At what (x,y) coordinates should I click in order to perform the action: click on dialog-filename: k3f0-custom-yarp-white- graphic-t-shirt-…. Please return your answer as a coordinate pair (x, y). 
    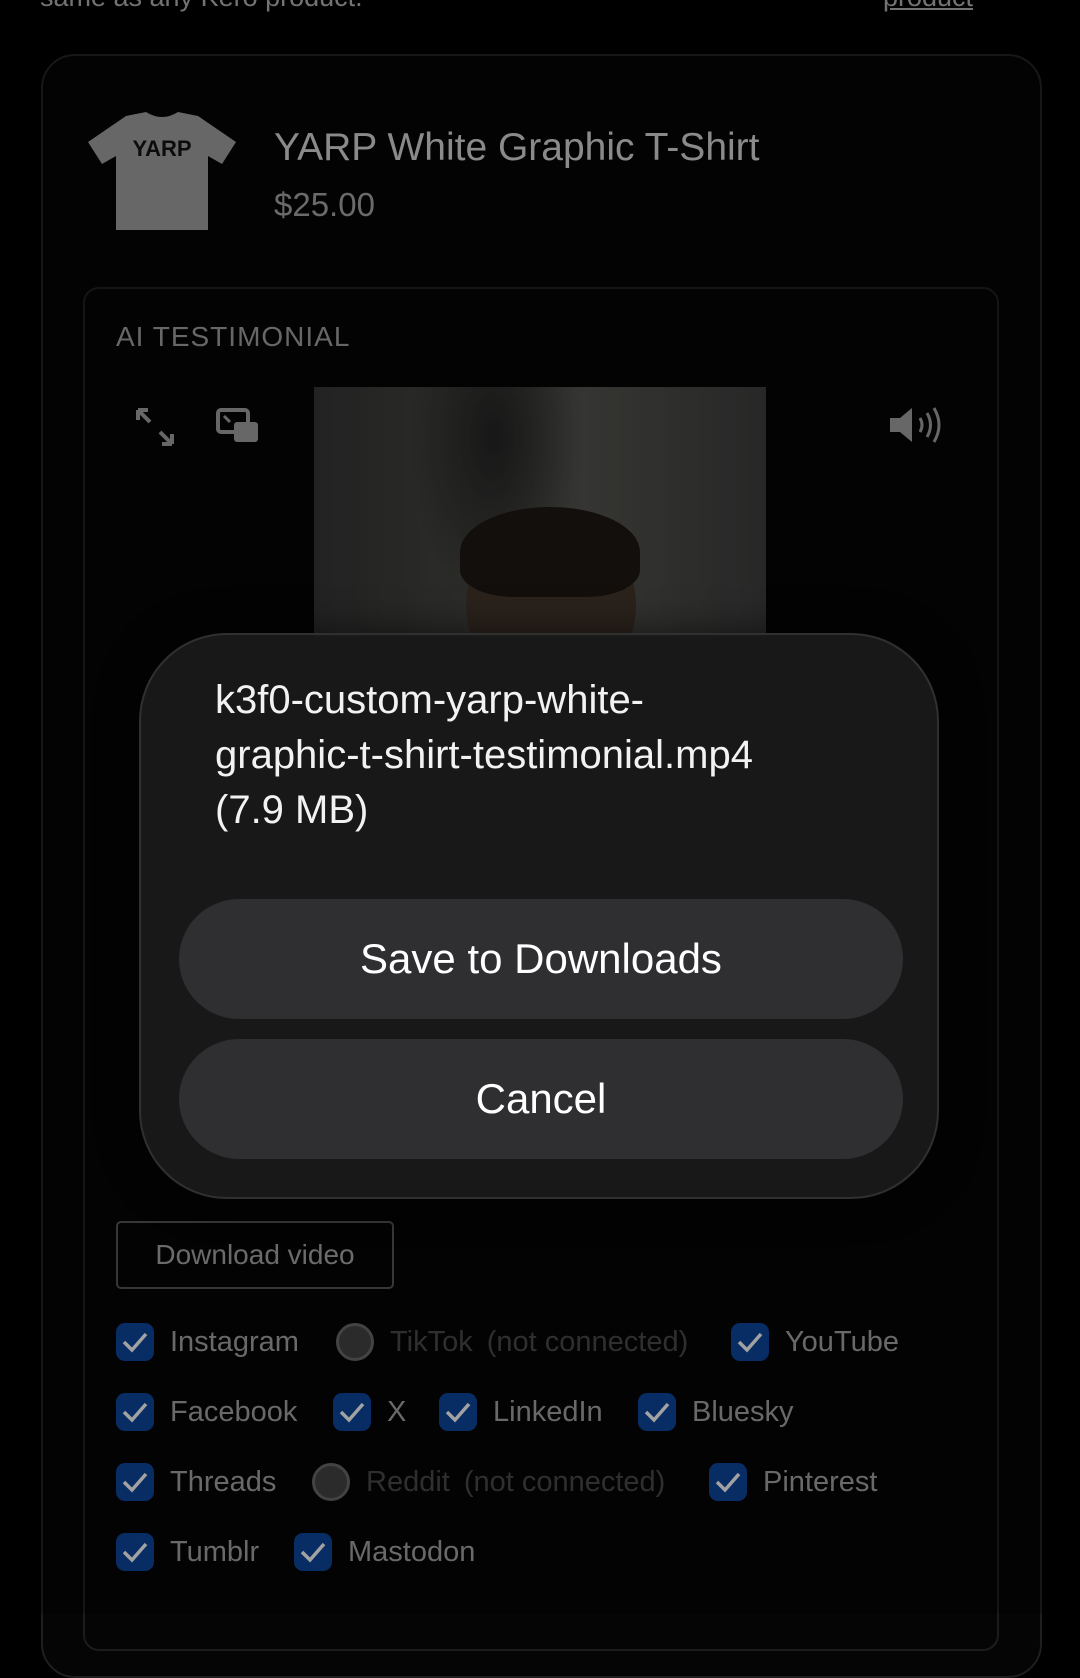
    Looking at the image, I should click on (535, 755).